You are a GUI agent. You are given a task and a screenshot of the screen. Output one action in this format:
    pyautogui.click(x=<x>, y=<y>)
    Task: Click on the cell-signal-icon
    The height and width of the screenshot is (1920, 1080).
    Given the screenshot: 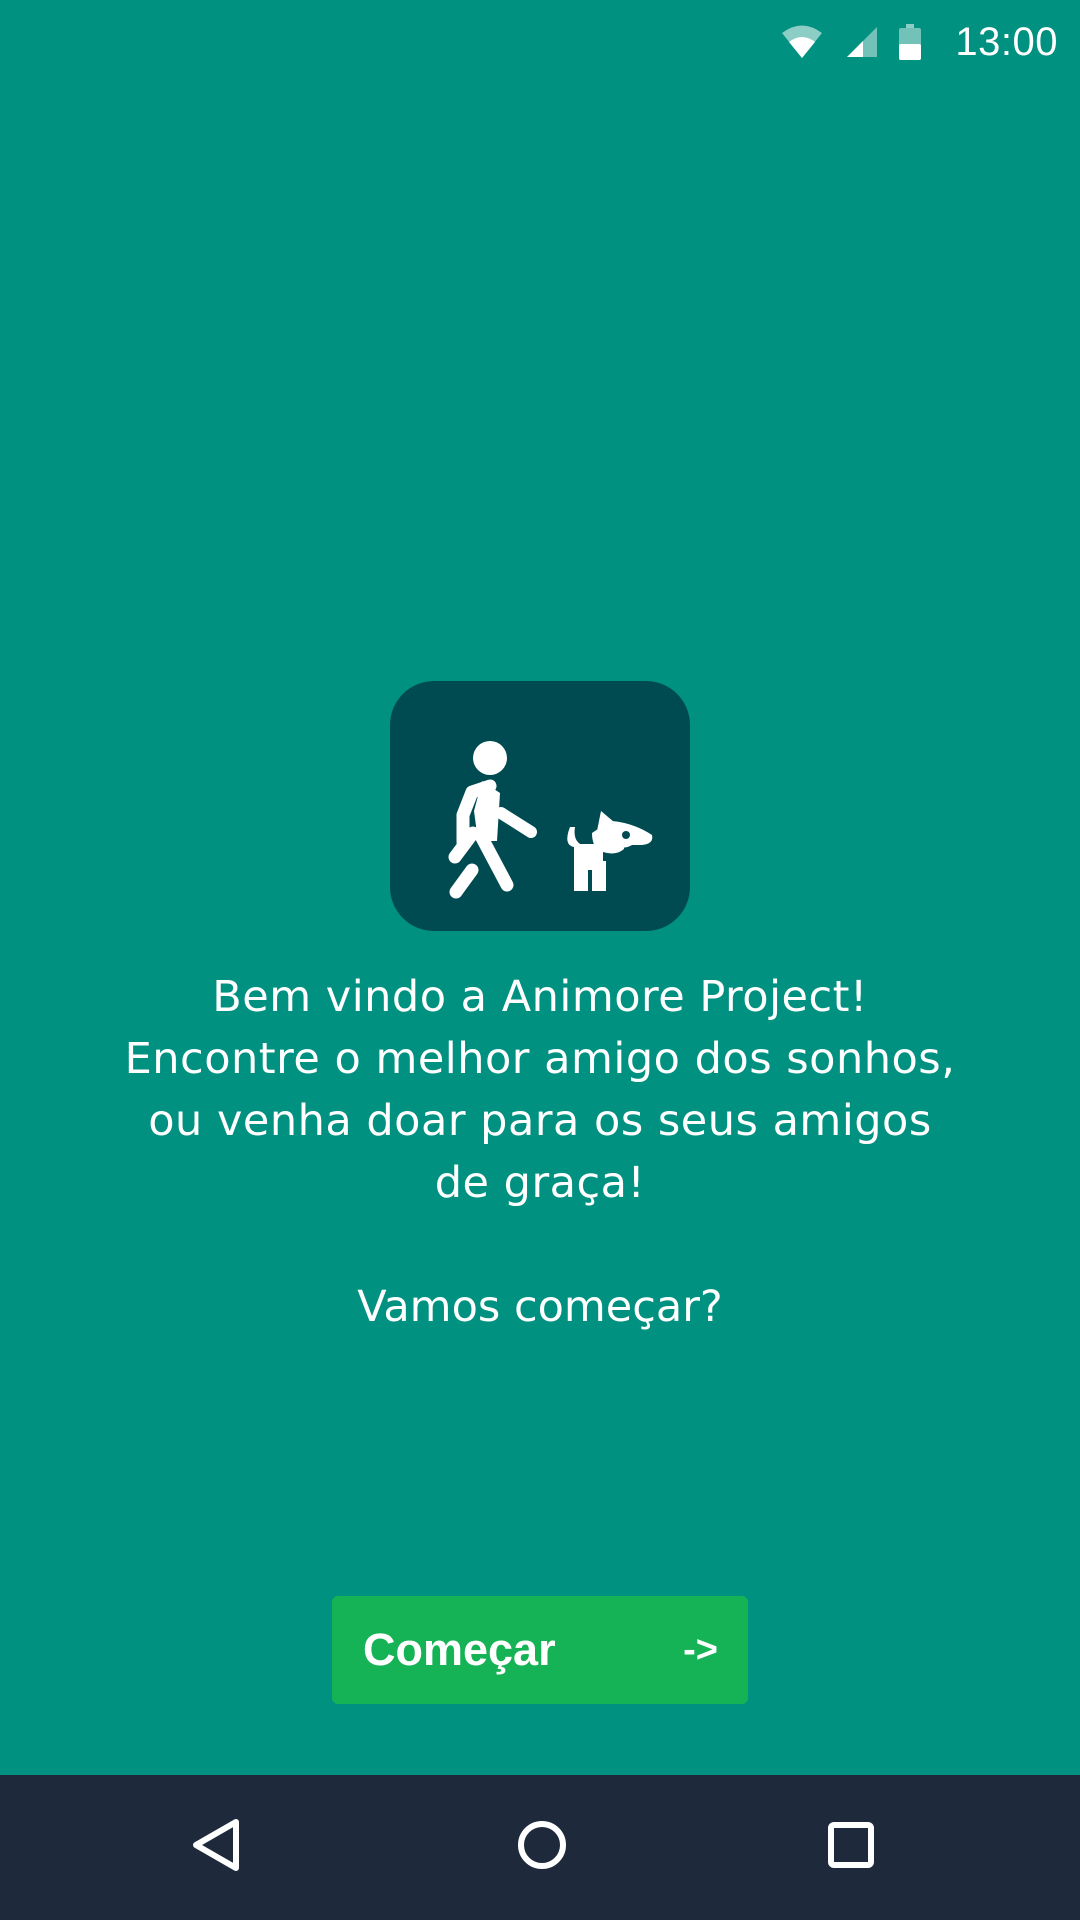 What is the action you would take?
    pyautogui.click(x=862, y=42)
    